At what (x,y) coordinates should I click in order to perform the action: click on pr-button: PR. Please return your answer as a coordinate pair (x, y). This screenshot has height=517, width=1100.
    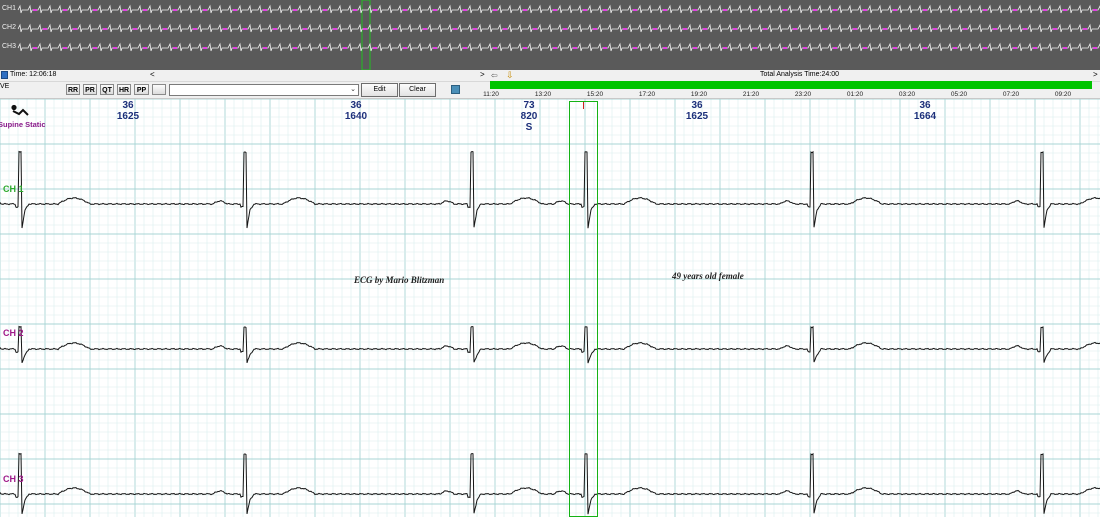
    Looking at the image, I should click on (90, 89).